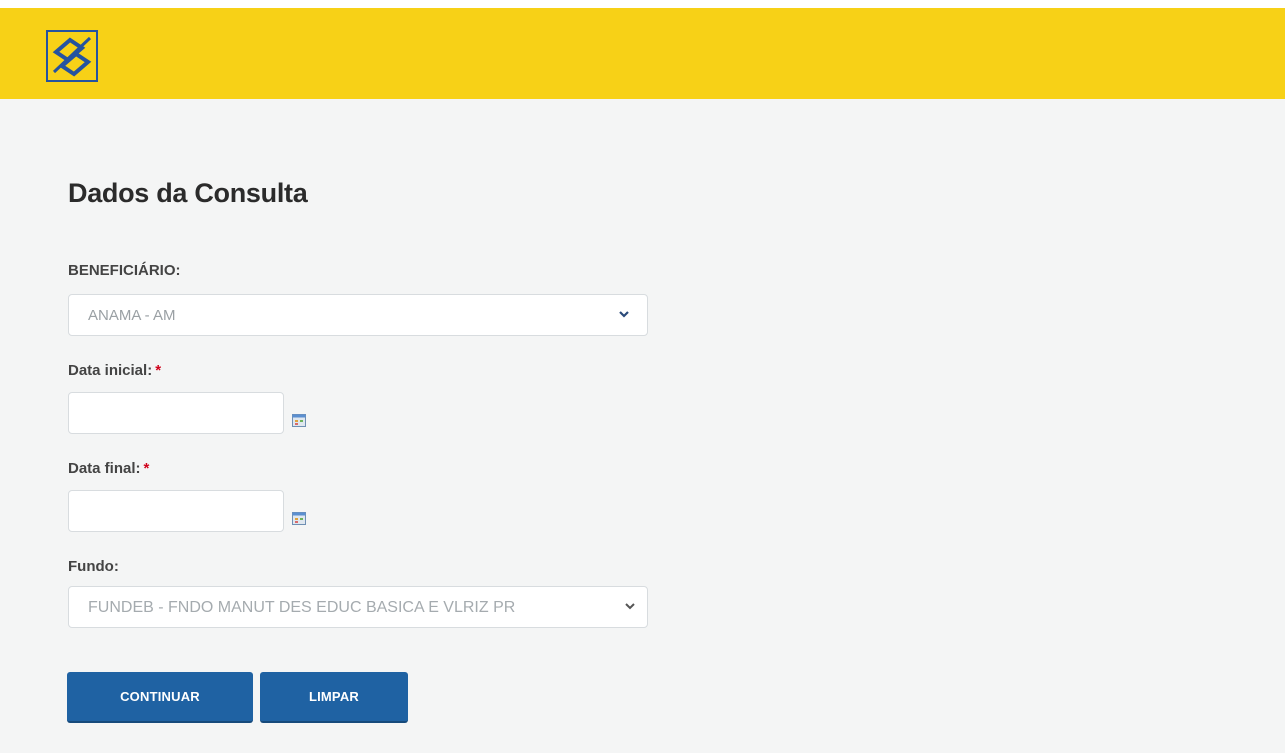  I want to click on beneficiario-select: ANAMA - AM, so click(358, 315).